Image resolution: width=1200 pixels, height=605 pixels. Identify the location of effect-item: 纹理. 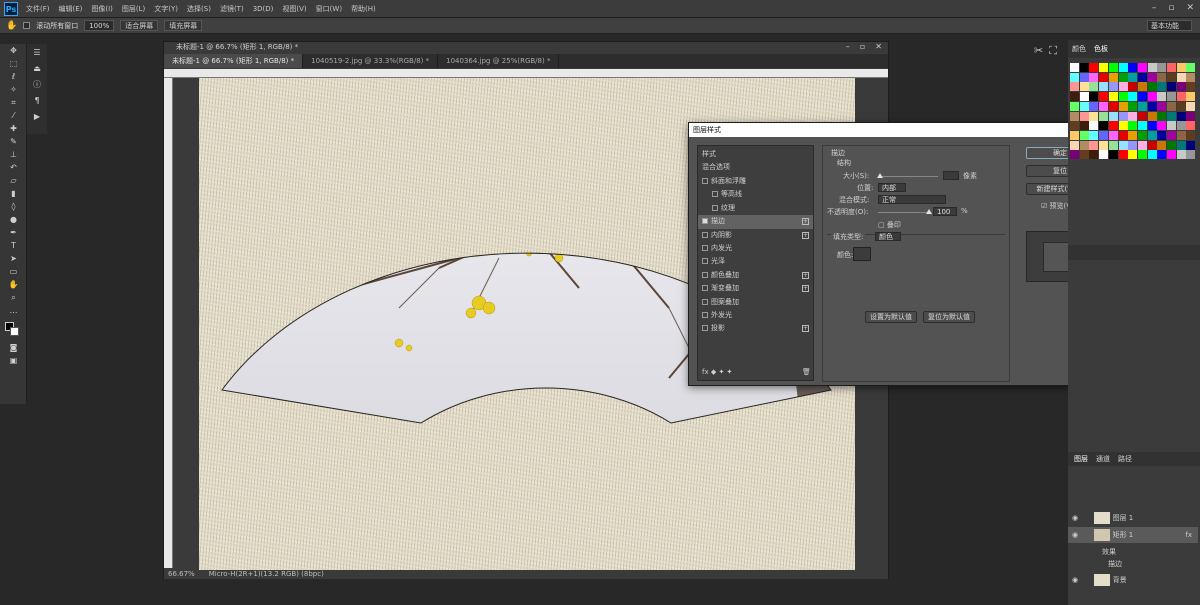
(755, 208).